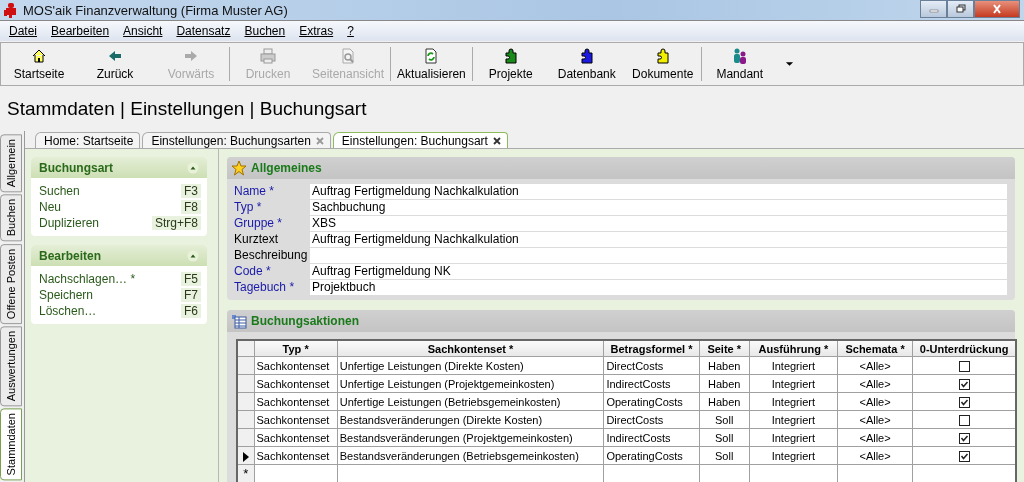  I want to click on restore-button, so click(960, 9).